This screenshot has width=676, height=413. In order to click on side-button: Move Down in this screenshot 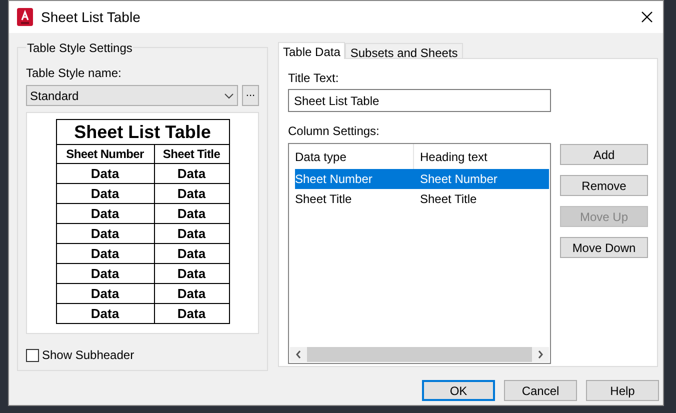, I will do `click(604, 247)`.